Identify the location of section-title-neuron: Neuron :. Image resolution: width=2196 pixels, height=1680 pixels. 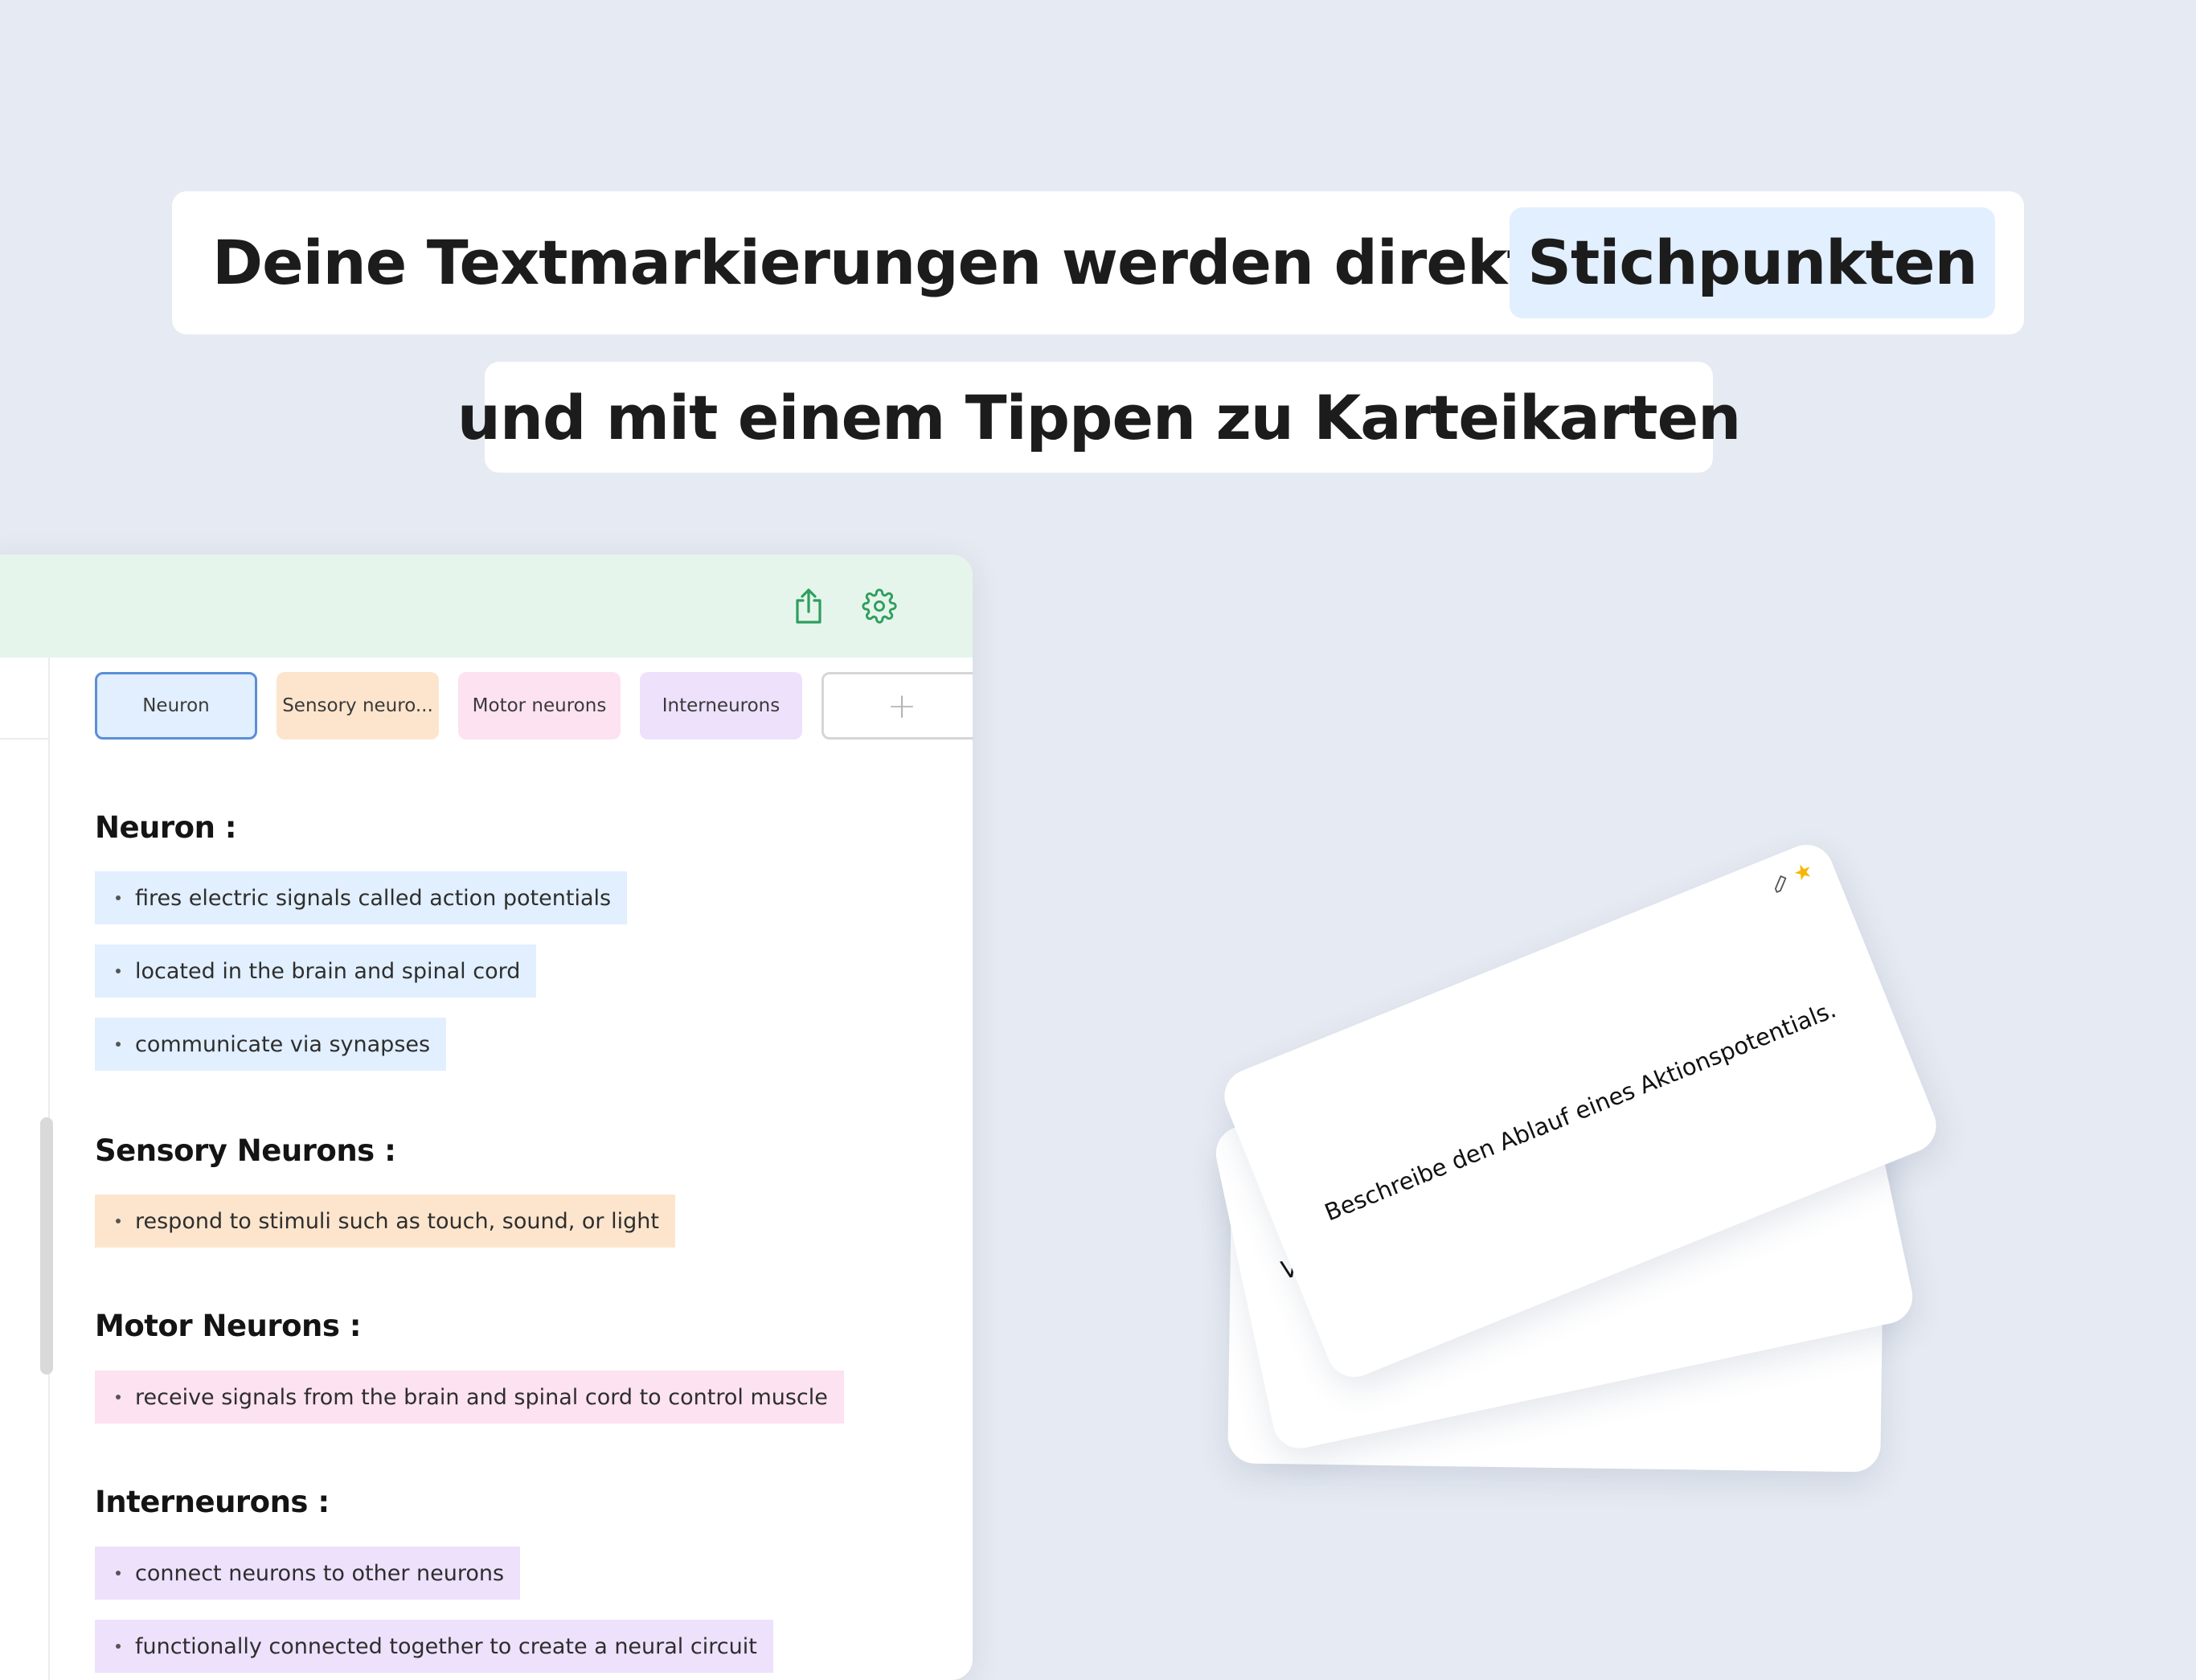
(166, 827).